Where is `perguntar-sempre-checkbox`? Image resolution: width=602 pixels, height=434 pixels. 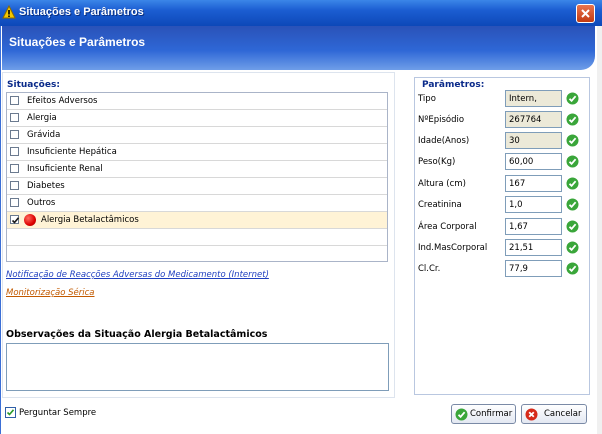
perguntar-sempre-checkbox is located at coordinates (10, 412).